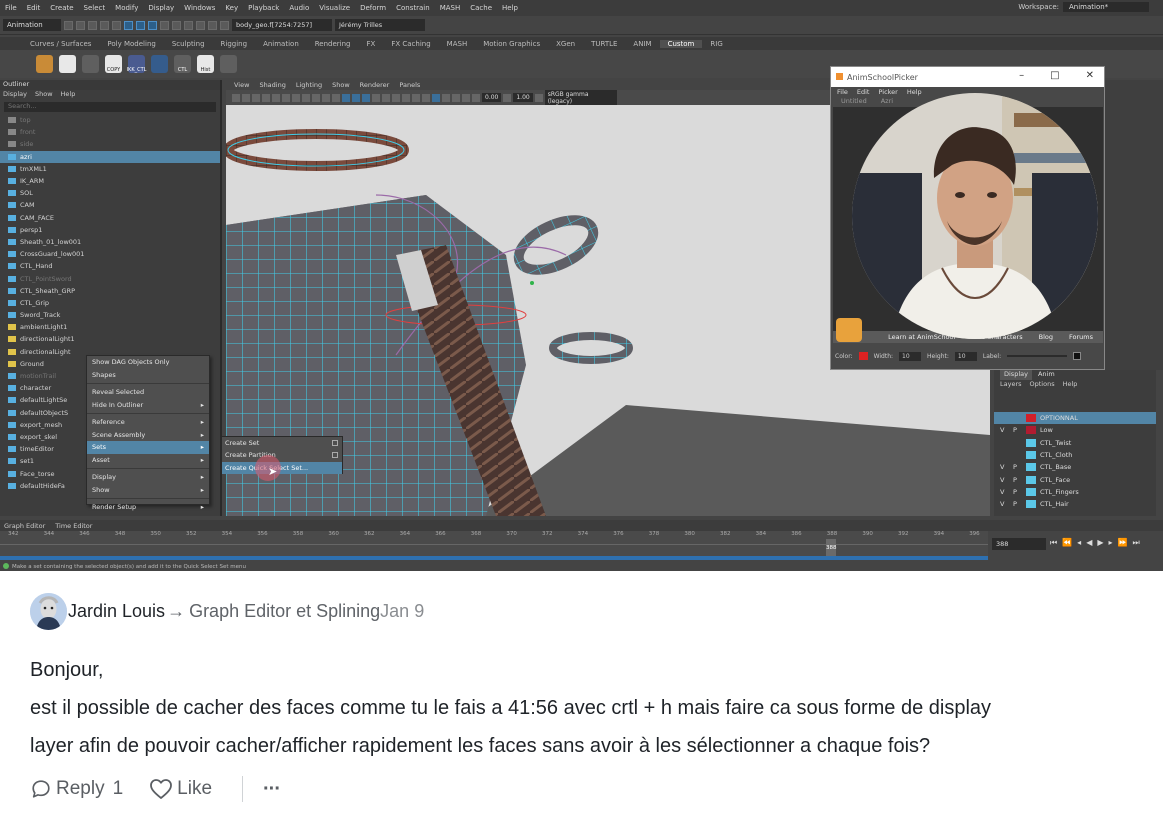  I want to click on animschool-icon, so click(44, 64).